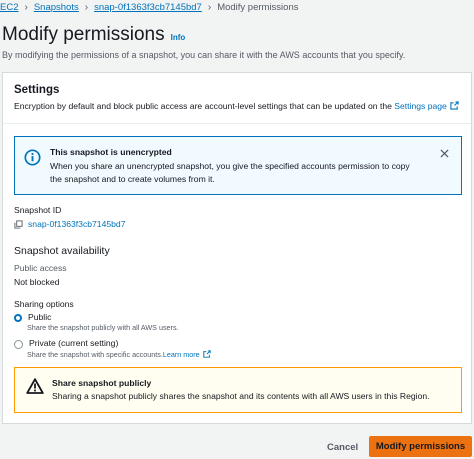 The image size is (474, 459). What do you see at coordinates (74, 343) in the screenshot?
I see `private-radio-label: Private (current setting)` at bounding box center [74, 343].